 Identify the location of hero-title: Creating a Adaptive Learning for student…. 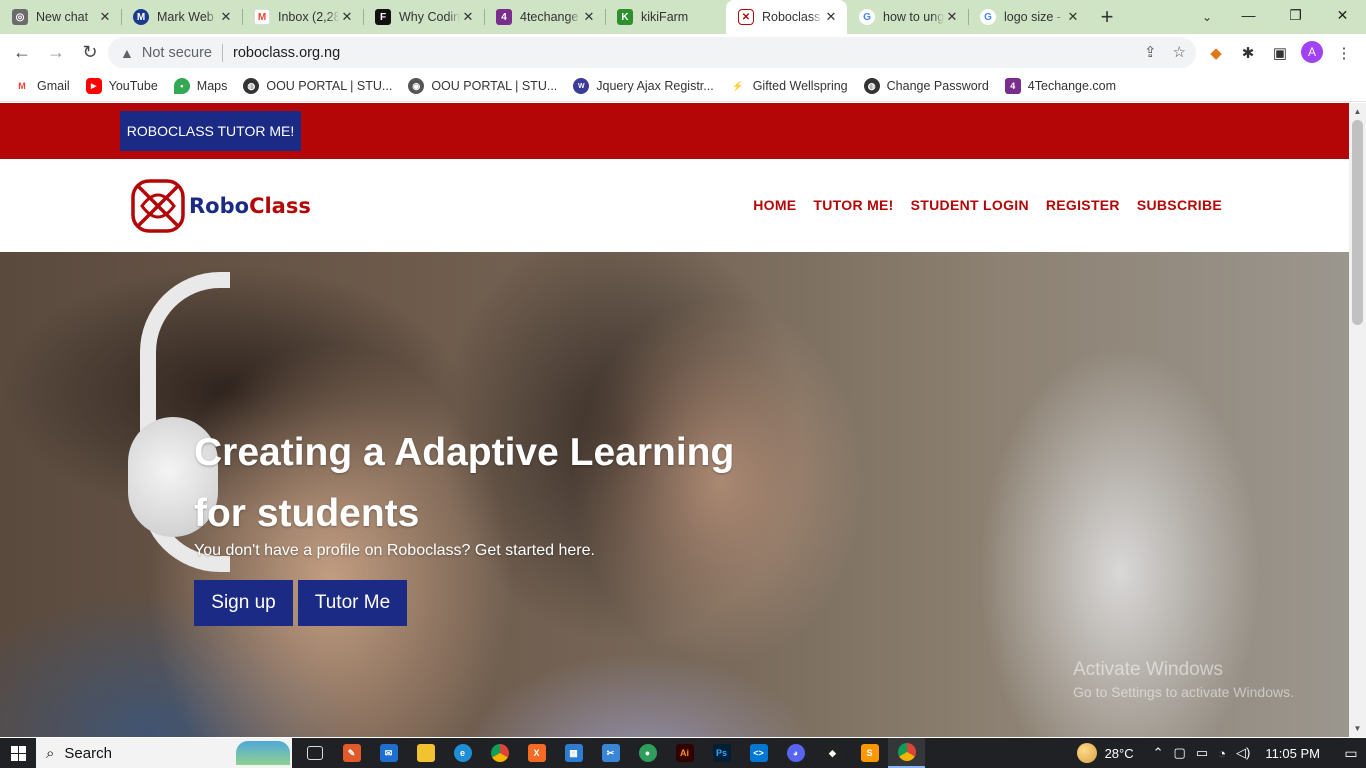
(514, 483).